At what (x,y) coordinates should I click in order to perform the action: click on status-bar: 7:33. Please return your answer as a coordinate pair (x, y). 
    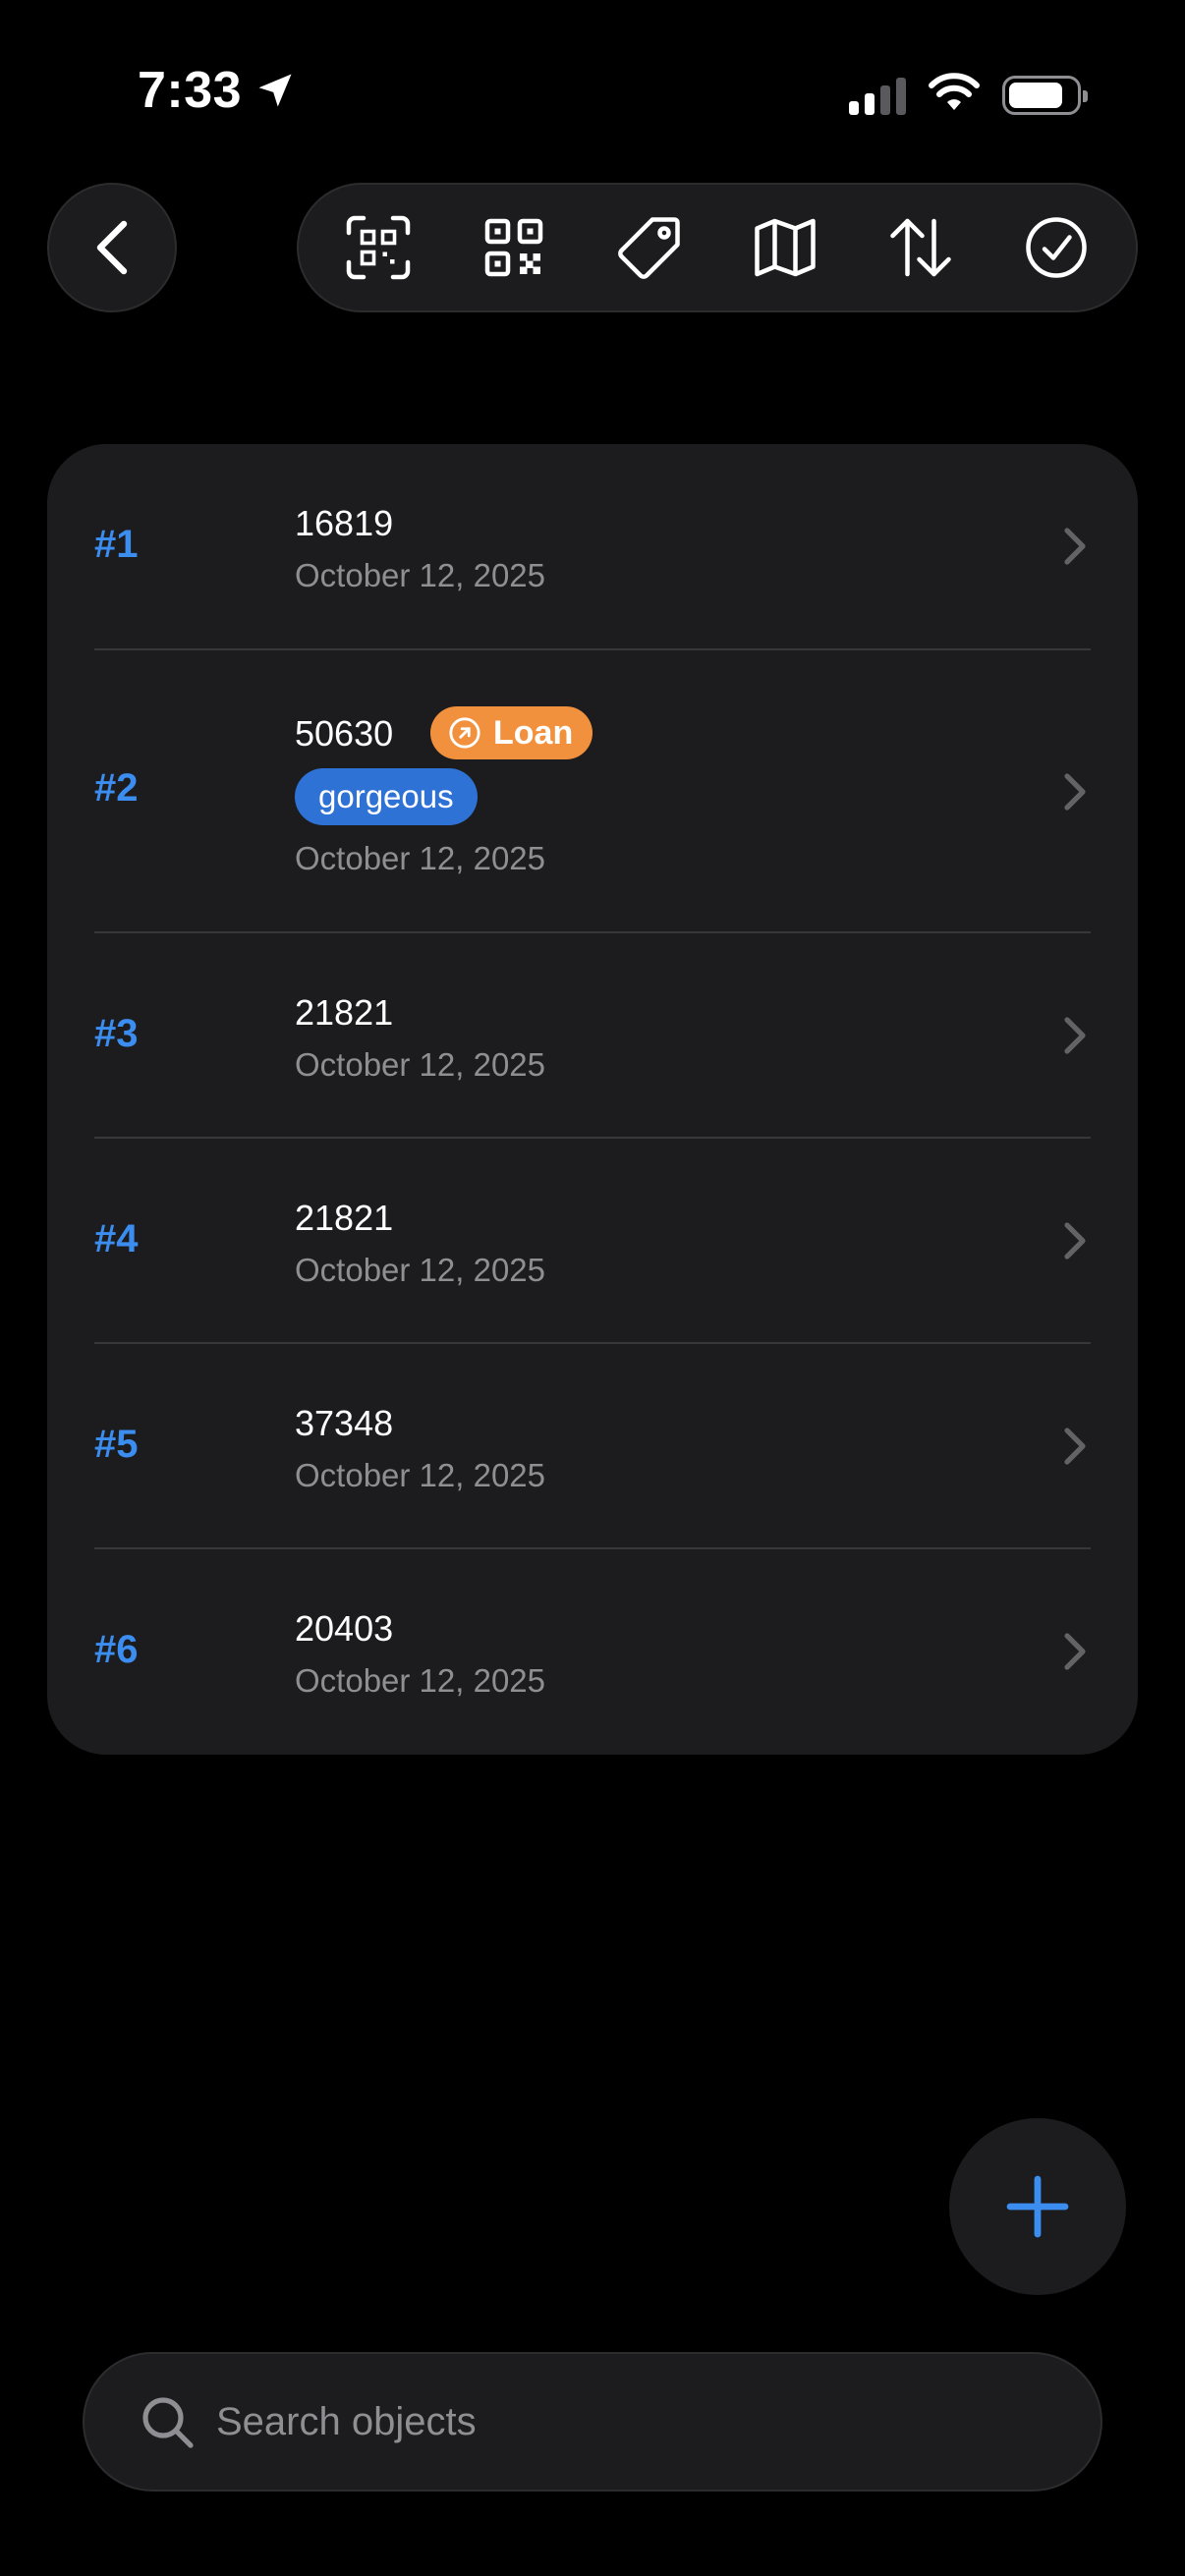
    Looking at the image, I should click on (592, 93).